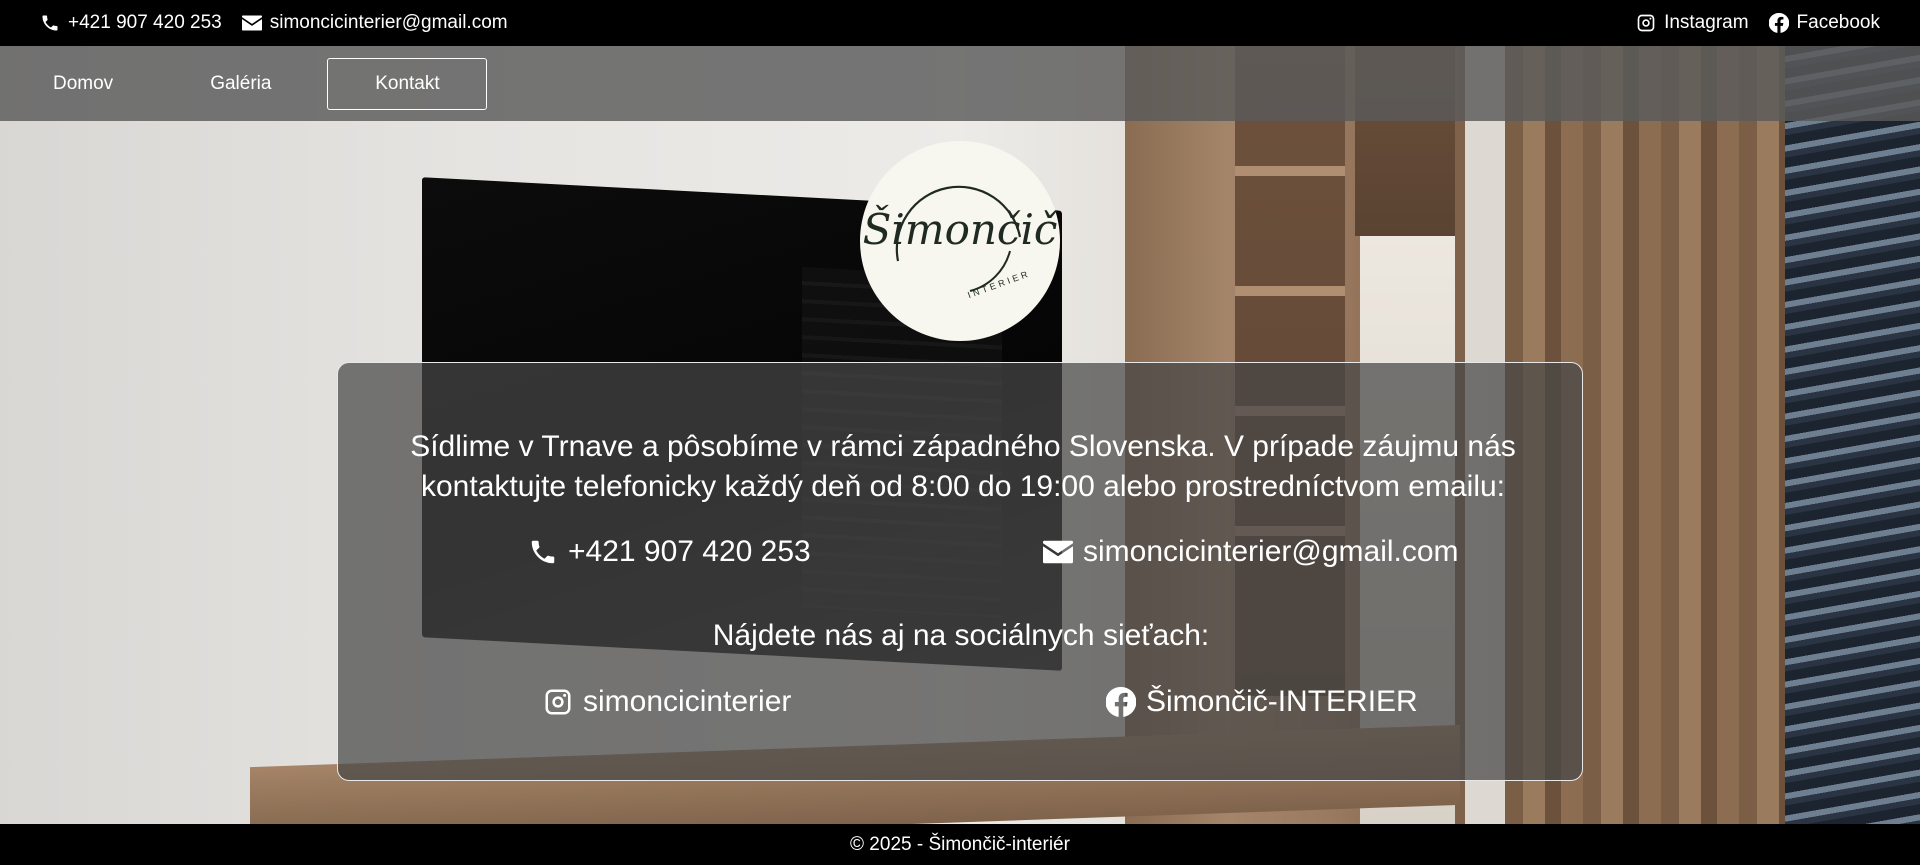 This screenshot has height=865, width=1920. I want to click on social-heading: Nájdete nás aj na sociálnych sieťach:, so click(961, 635).